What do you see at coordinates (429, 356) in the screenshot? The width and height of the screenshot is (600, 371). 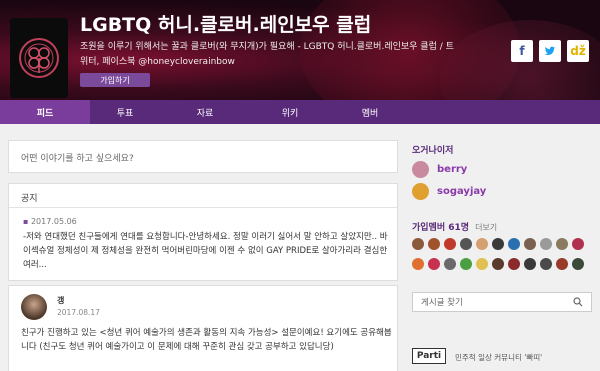 I see `parti-logo: Parti` at bounding box center [429, 356].